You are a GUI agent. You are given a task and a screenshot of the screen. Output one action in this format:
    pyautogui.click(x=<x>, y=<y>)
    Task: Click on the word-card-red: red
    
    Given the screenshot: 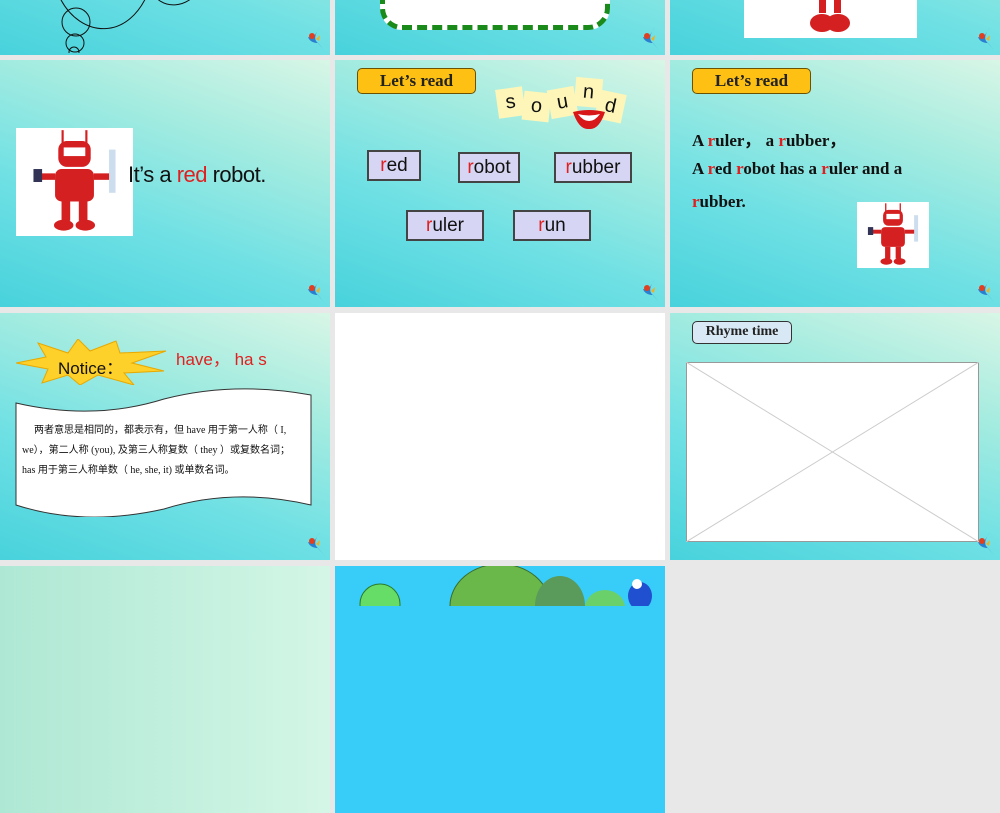 What is the action you would take?
    pyautogui.click(x=394, y=165)
    